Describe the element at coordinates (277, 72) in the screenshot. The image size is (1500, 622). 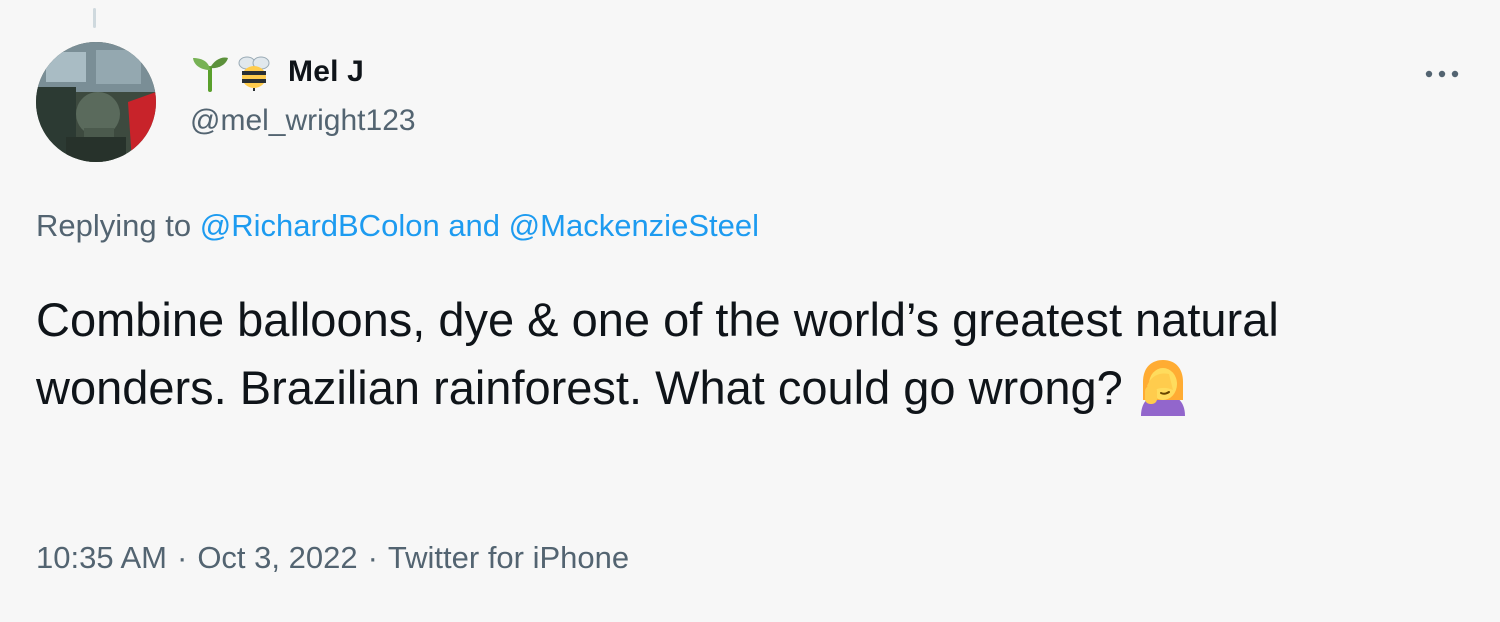
I see `author-name-row: Mel J` at that location.